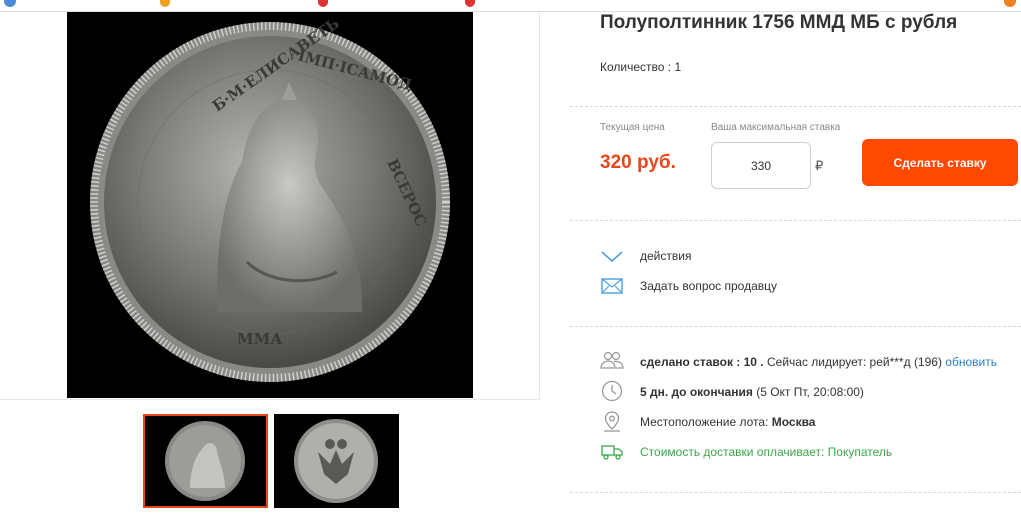  What do you see at coordinates (854, 362) in the screenshot?
I see `leader-text: Сейчас лидирует: рей***д (196)` at bounding box center [854, 362].